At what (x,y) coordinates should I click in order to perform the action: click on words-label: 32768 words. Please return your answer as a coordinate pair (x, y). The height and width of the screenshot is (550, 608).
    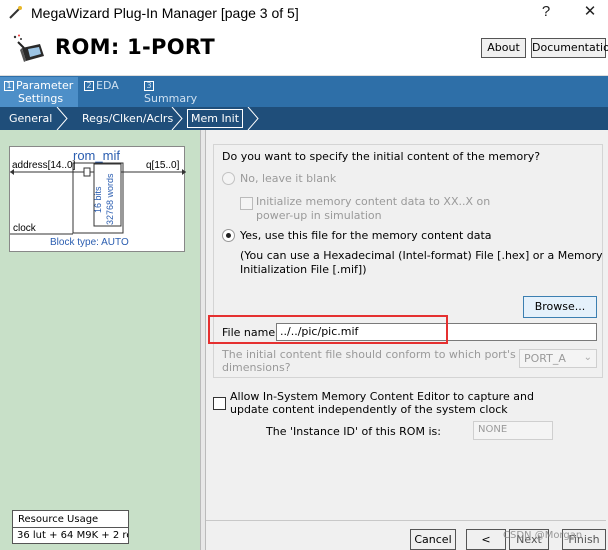
    Looking at the image, I should click on (110, 199).